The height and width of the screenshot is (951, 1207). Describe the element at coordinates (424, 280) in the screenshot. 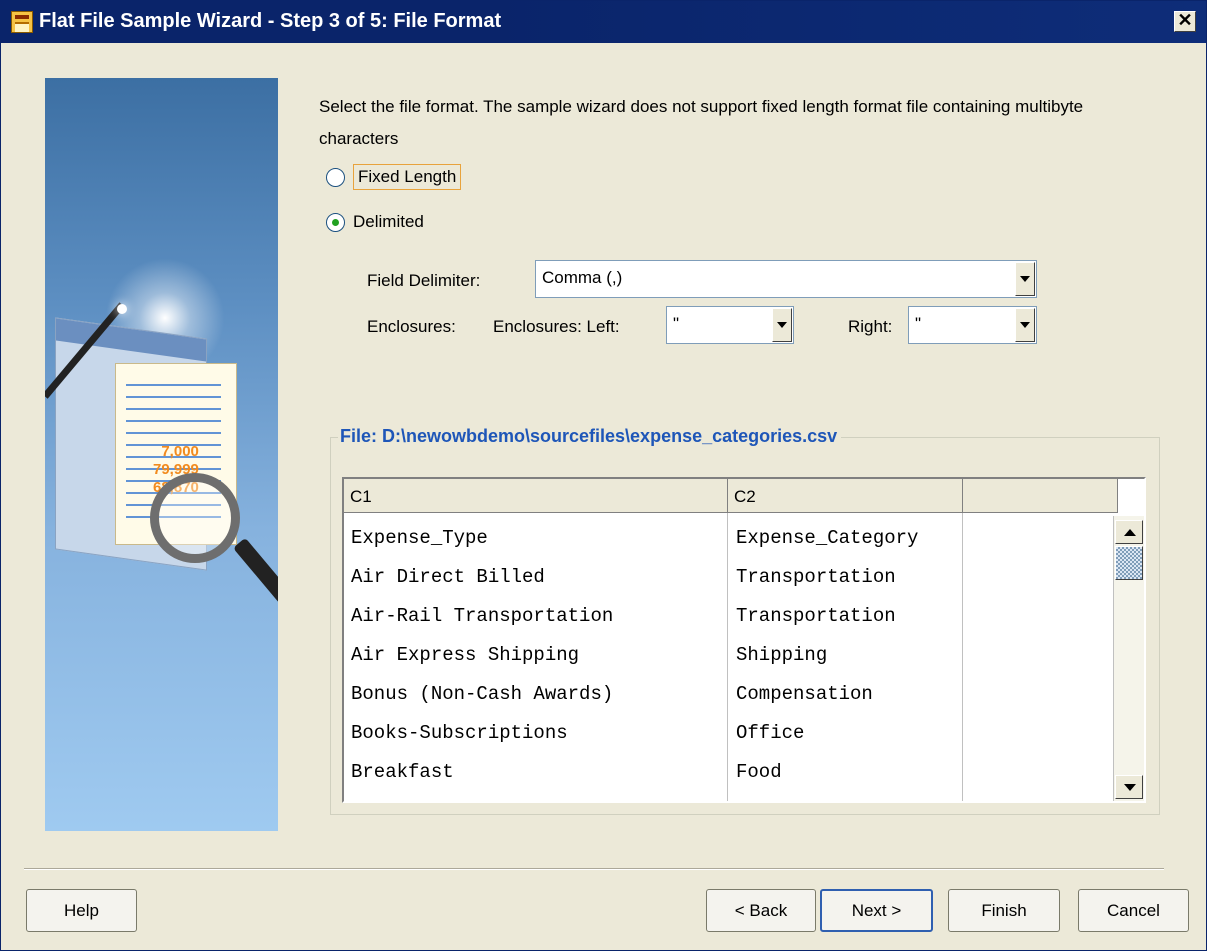

I see `field-delimiter-label: Field Delimiter:` at that location.